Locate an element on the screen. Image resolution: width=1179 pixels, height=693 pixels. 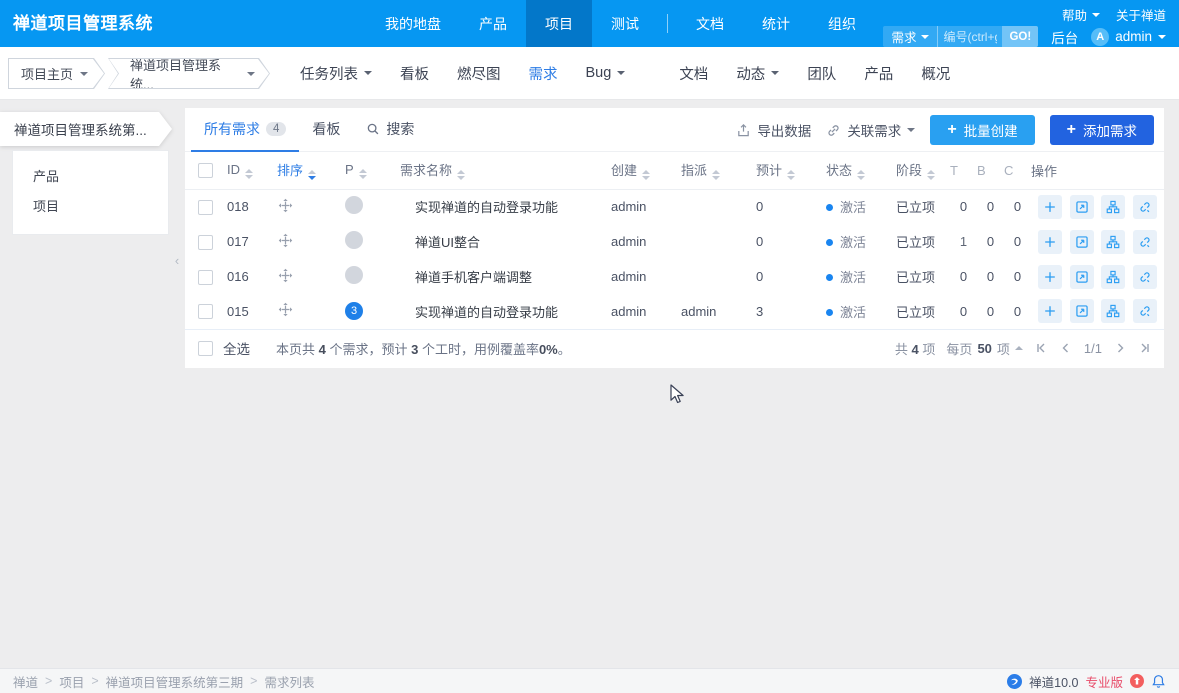
footer-breadcrumb-禅道项目管理系统第三期: 禅道项目管理系统第三期 is located at coordinates (175, 681).